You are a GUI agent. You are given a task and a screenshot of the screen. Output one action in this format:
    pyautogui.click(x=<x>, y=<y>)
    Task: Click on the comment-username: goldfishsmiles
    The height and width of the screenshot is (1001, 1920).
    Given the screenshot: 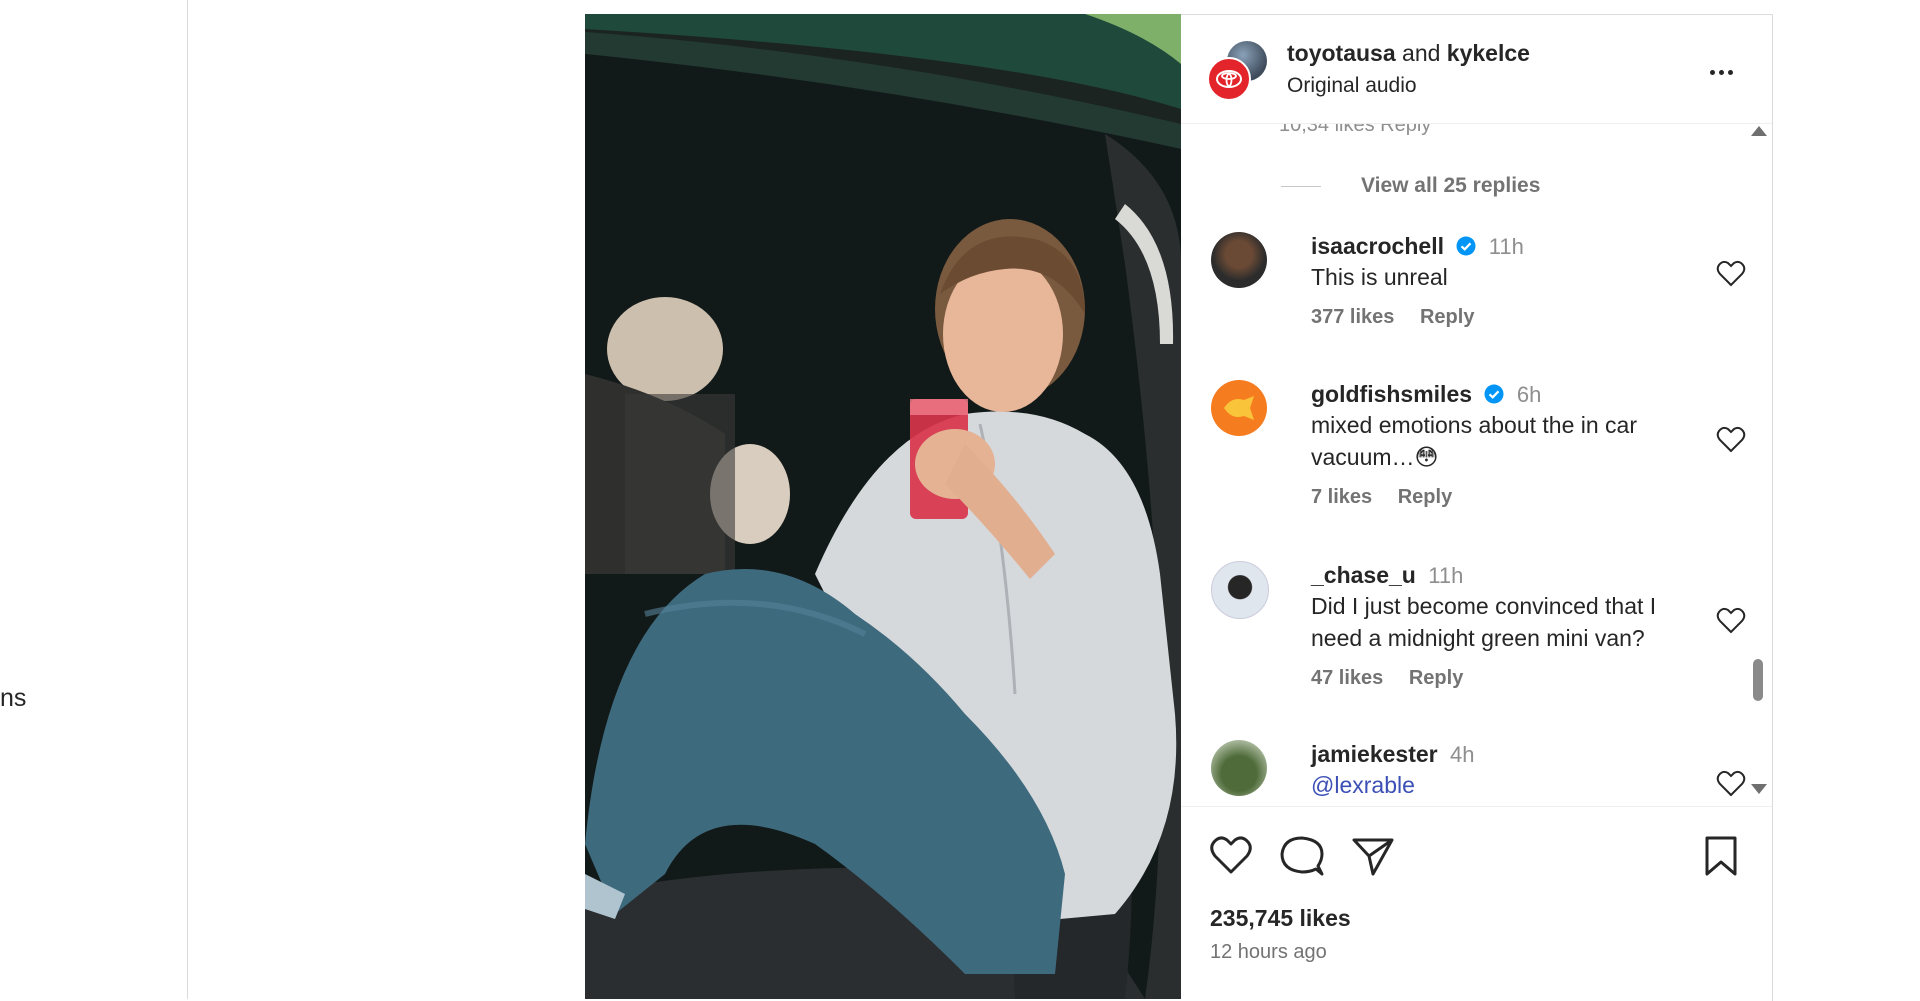 What is the action you would take?
    pyautogui.click(x=1391, y=394)
    